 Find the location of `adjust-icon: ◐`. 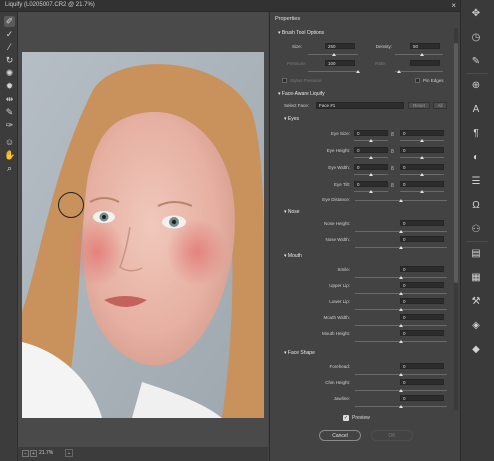

adjust-icon: ◐ is located at coordinates (476, 158).